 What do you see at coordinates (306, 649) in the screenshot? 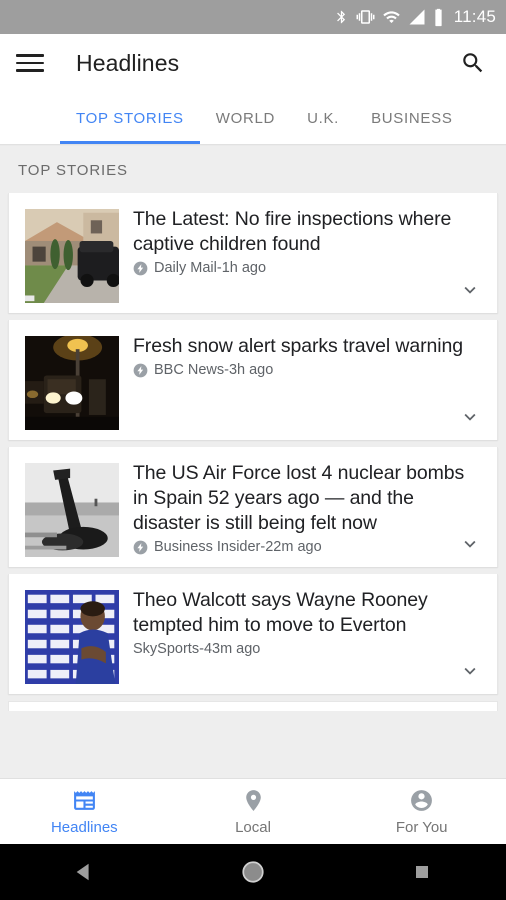
I see `article-meta: SkySports - 43m ago` at bounding box center [306, 649].